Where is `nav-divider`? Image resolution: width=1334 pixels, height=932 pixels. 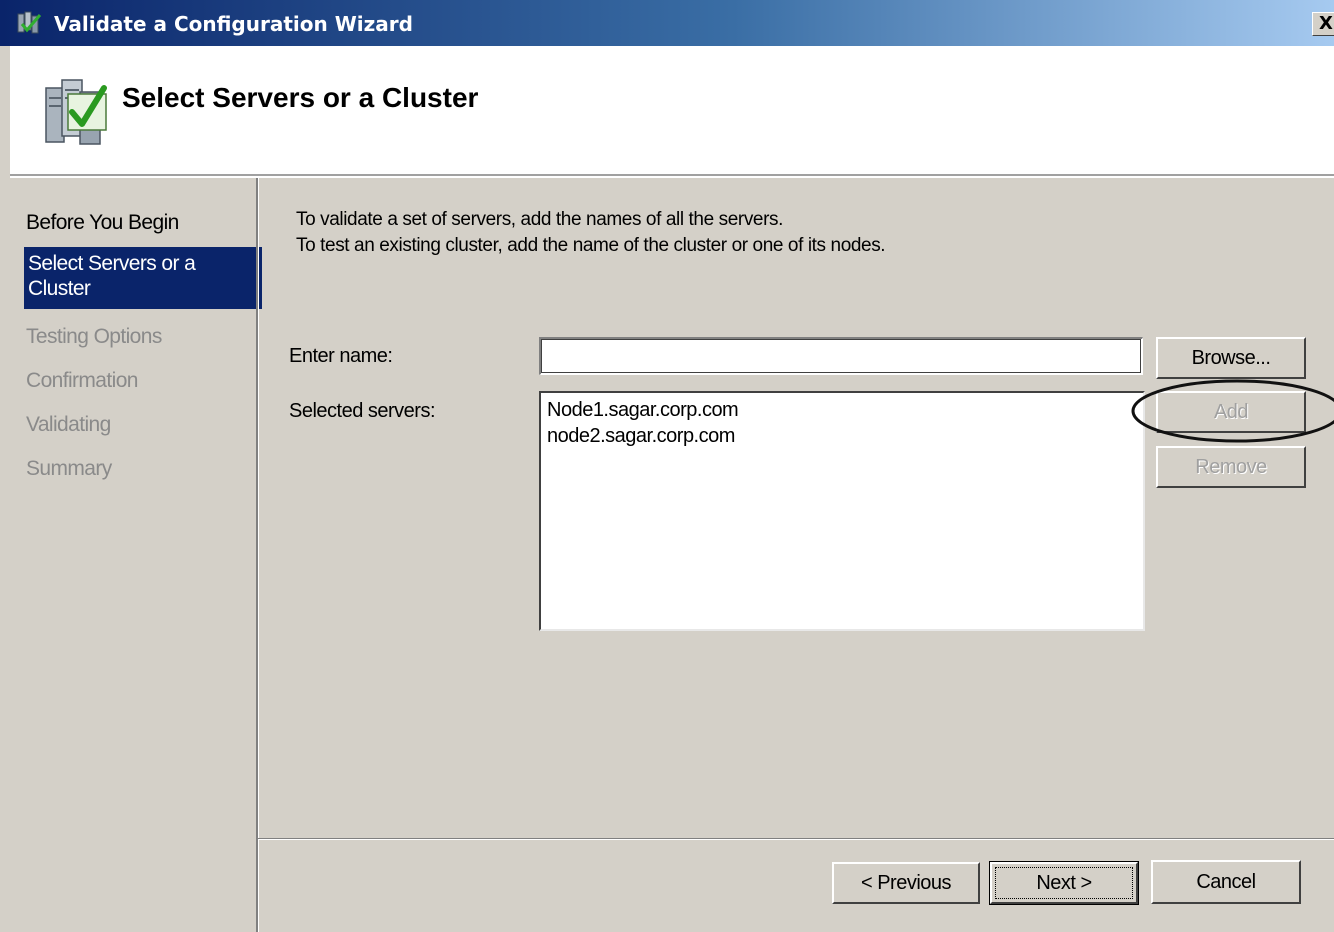
nav-divider is located at coordinates (257, 555).